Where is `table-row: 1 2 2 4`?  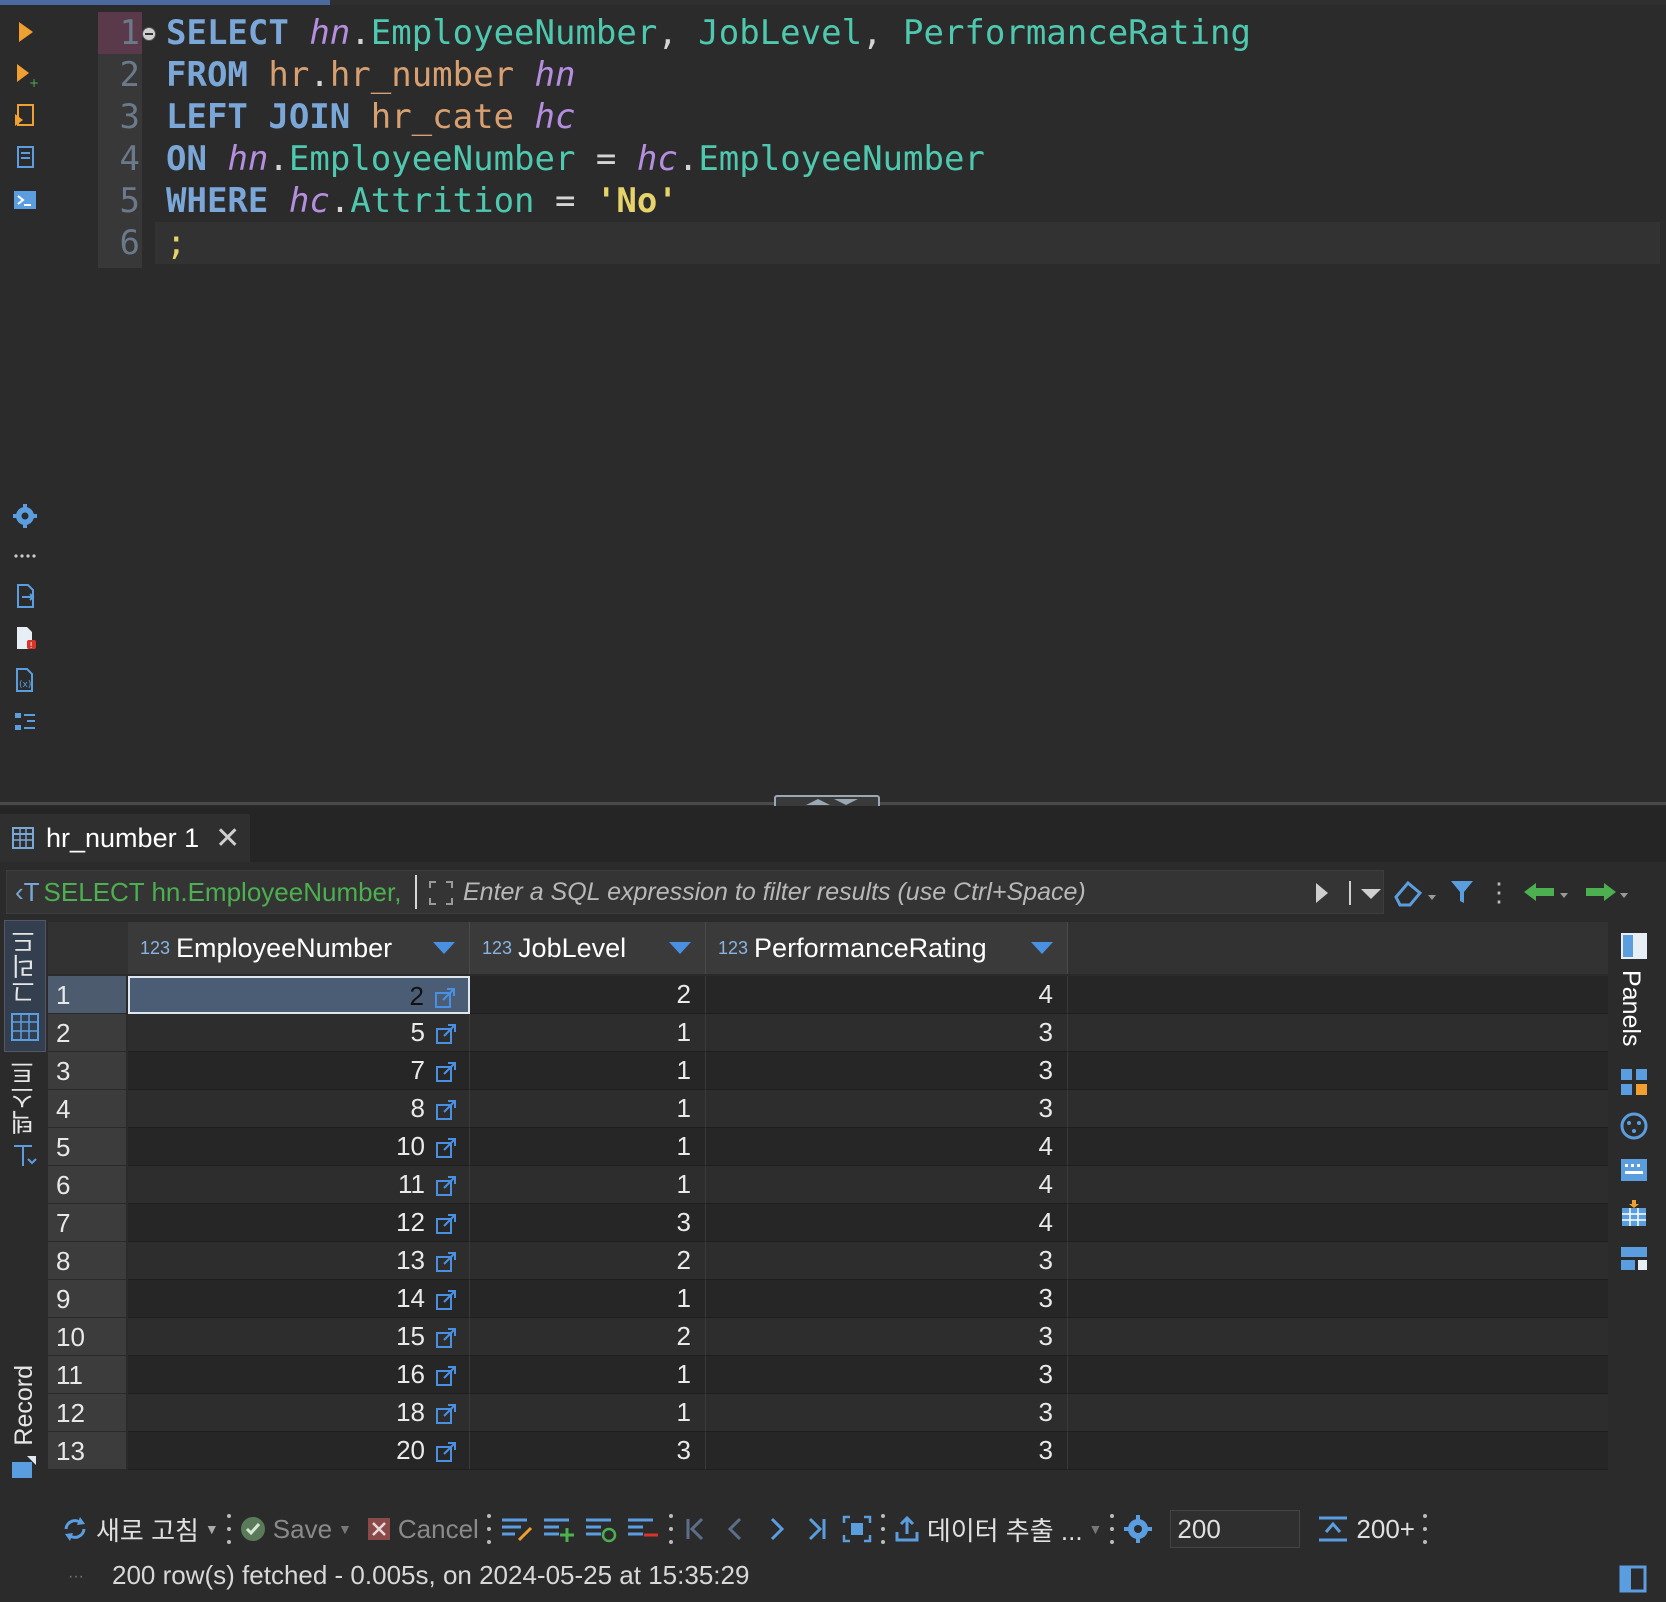
table-row: 1 2 2 4 is located at coordinates (828, 995).